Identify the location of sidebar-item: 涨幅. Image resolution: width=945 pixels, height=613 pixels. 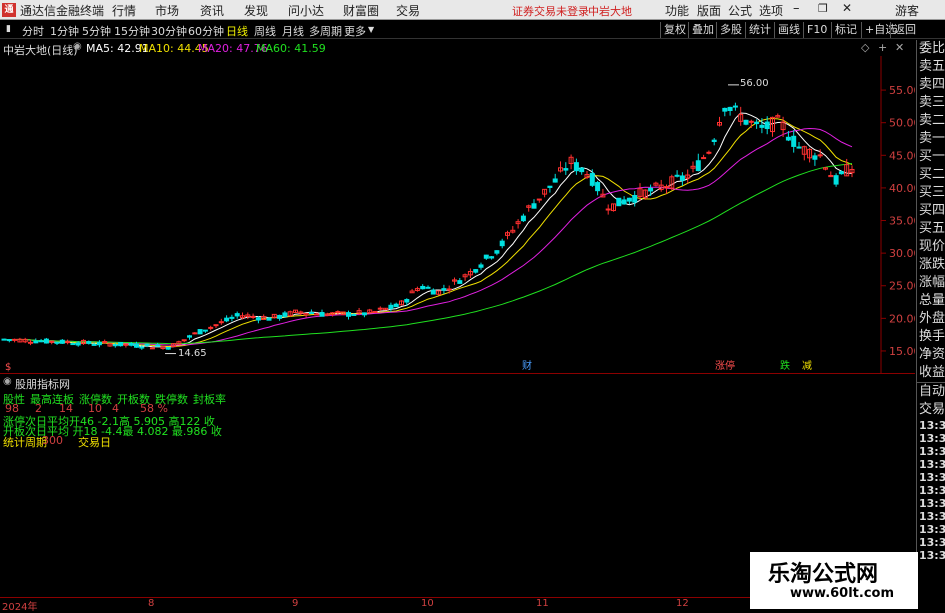
(931, 283).